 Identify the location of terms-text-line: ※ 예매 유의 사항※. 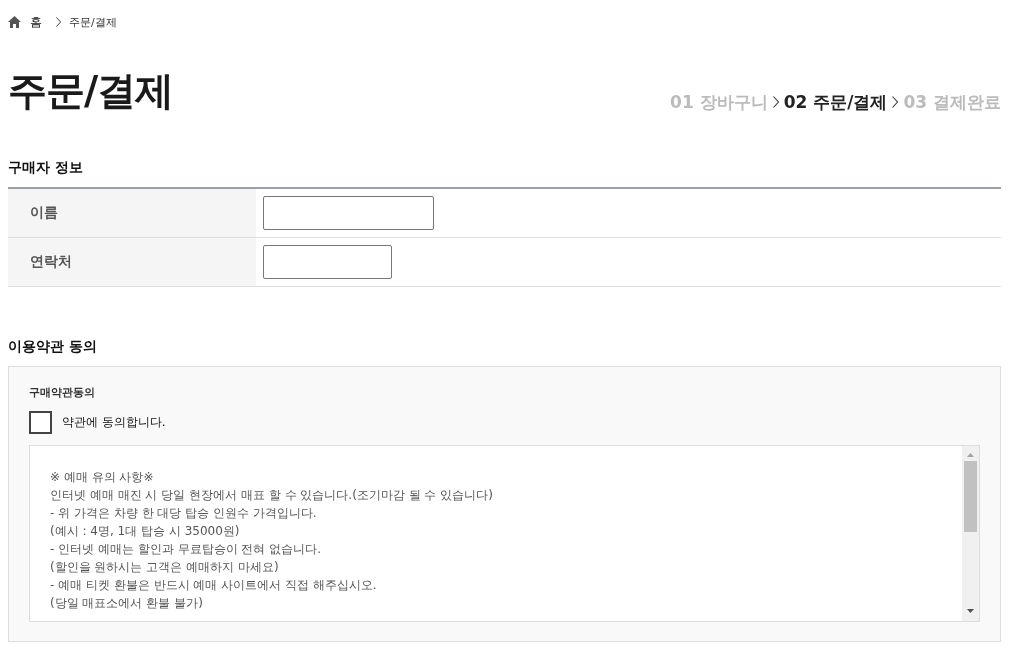
(102, 477).